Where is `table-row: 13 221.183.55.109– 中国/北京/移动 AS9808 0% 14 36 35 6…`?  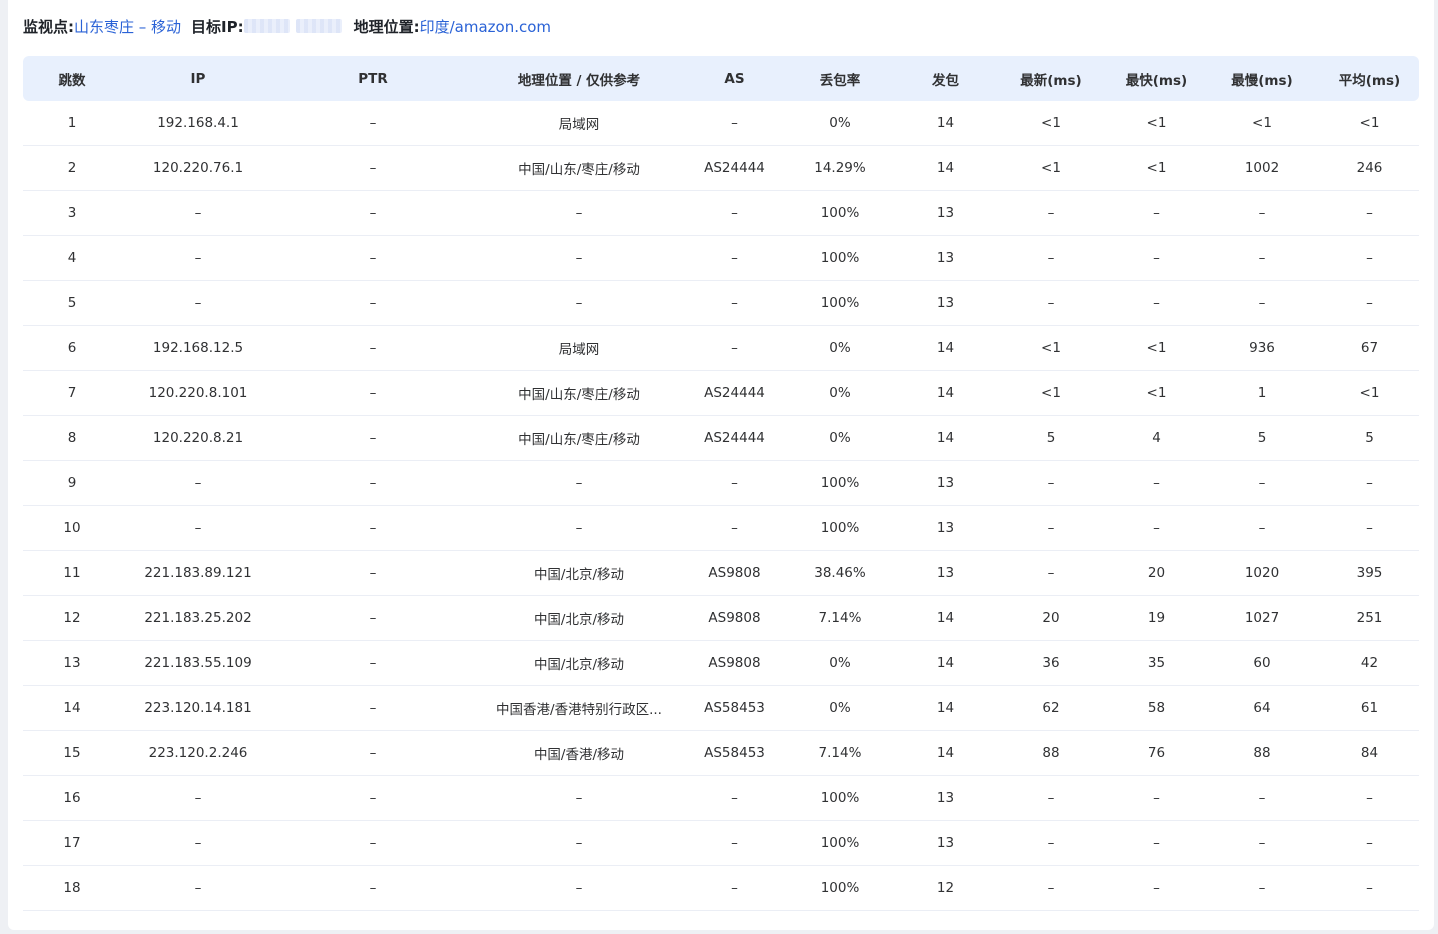 table-row: 13 221.183.55.109– 中国/北京/移动 AS9808 0% 14 36 35 6… is located at coordinates (721, 663).